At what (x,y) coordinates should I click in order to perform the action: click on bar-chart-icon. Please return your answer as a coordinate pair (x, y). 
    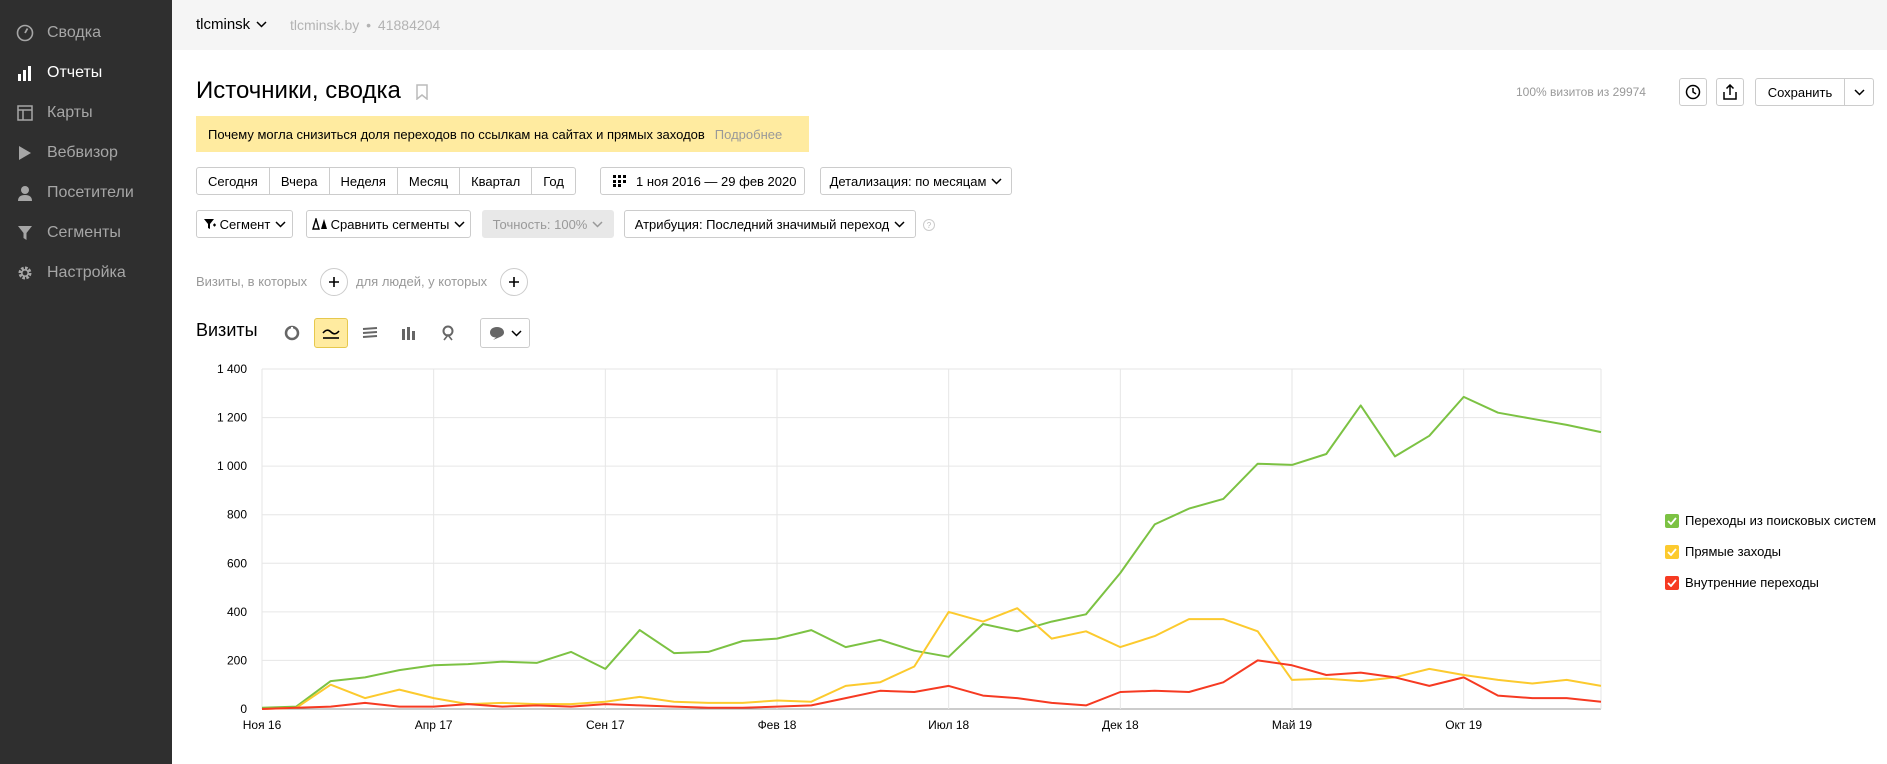
    Looking at the image, I should click on (25, 73).